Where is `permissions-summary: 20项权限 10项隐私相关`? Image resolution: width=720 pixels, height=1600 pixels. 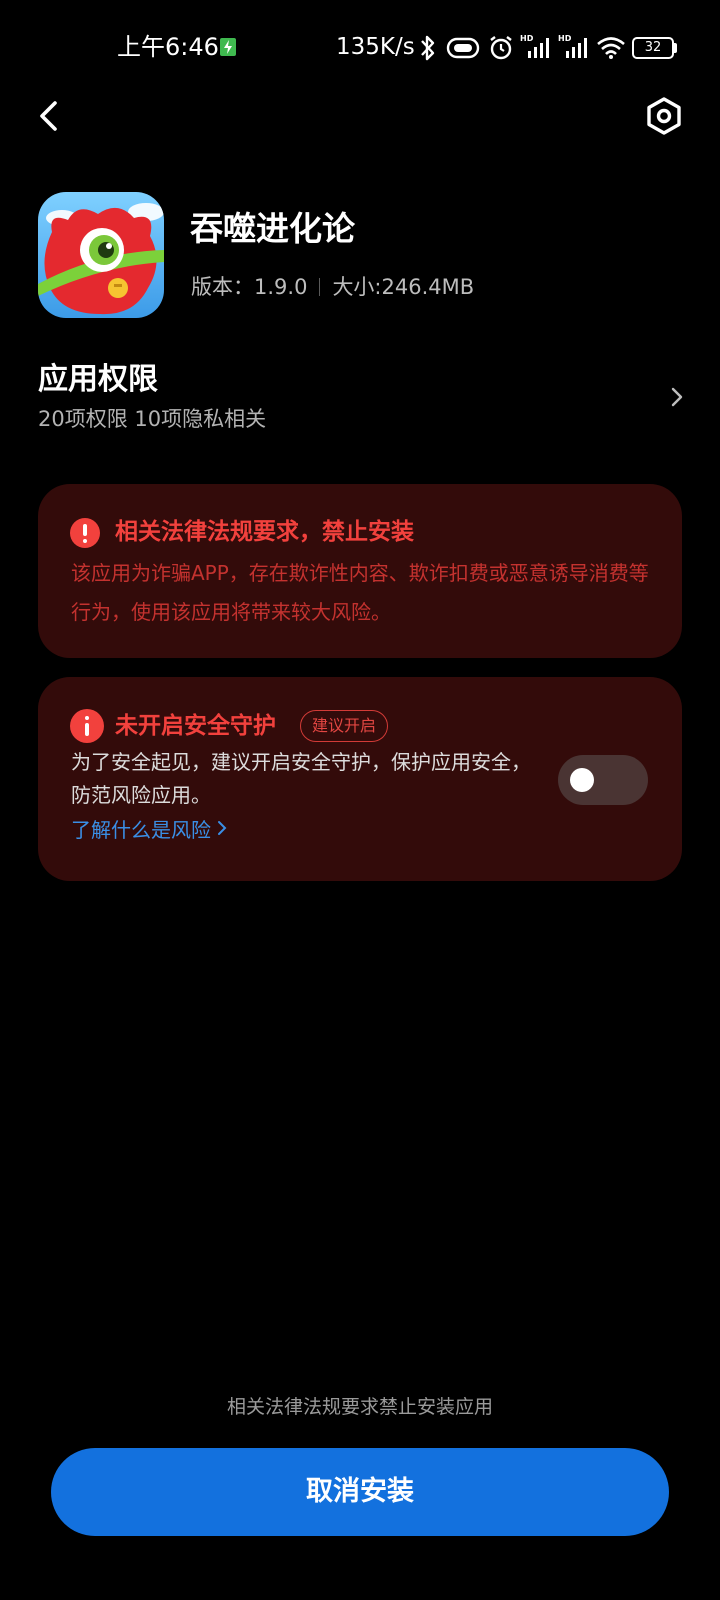 permissions-summary: 20项权限 10项隐私相关 is located at coordinates (152, 419).